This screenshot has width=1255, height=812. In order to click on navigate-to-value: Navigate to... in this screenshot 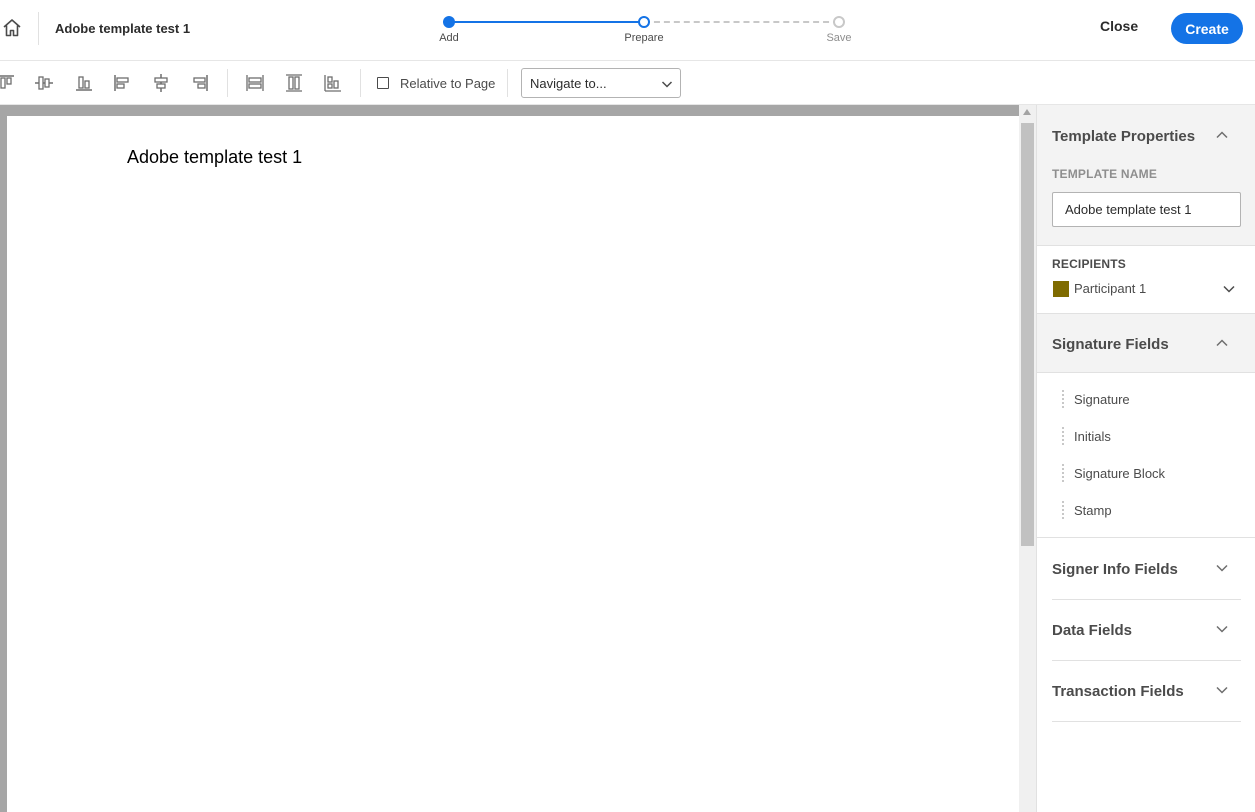, I will do `click(568, 83)`.